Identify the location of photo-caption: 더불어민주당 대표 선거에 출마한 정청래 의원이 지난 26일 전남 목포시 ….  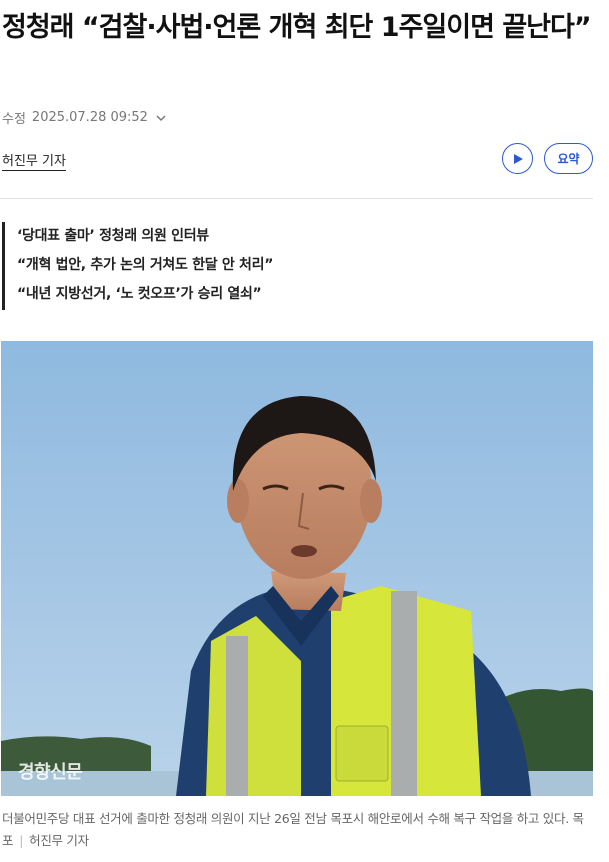
(297, 830).